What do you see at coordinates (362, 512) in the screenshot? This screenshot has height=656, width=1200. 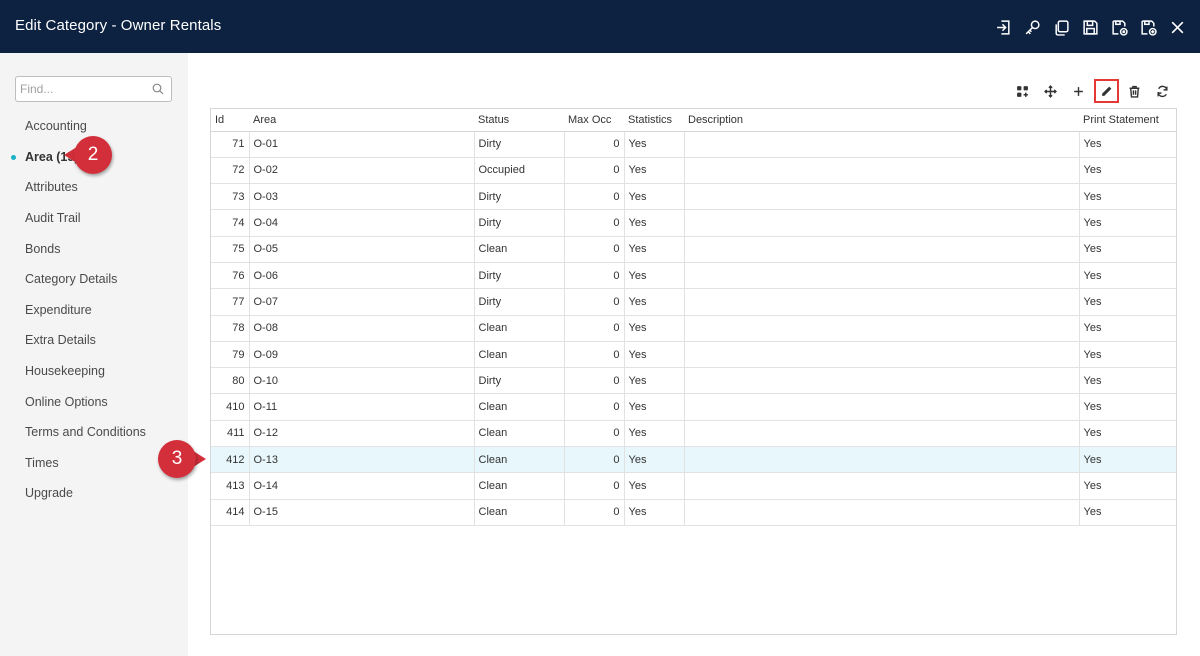 I see `cell-area: O-15` at bounding box center [362, 512].